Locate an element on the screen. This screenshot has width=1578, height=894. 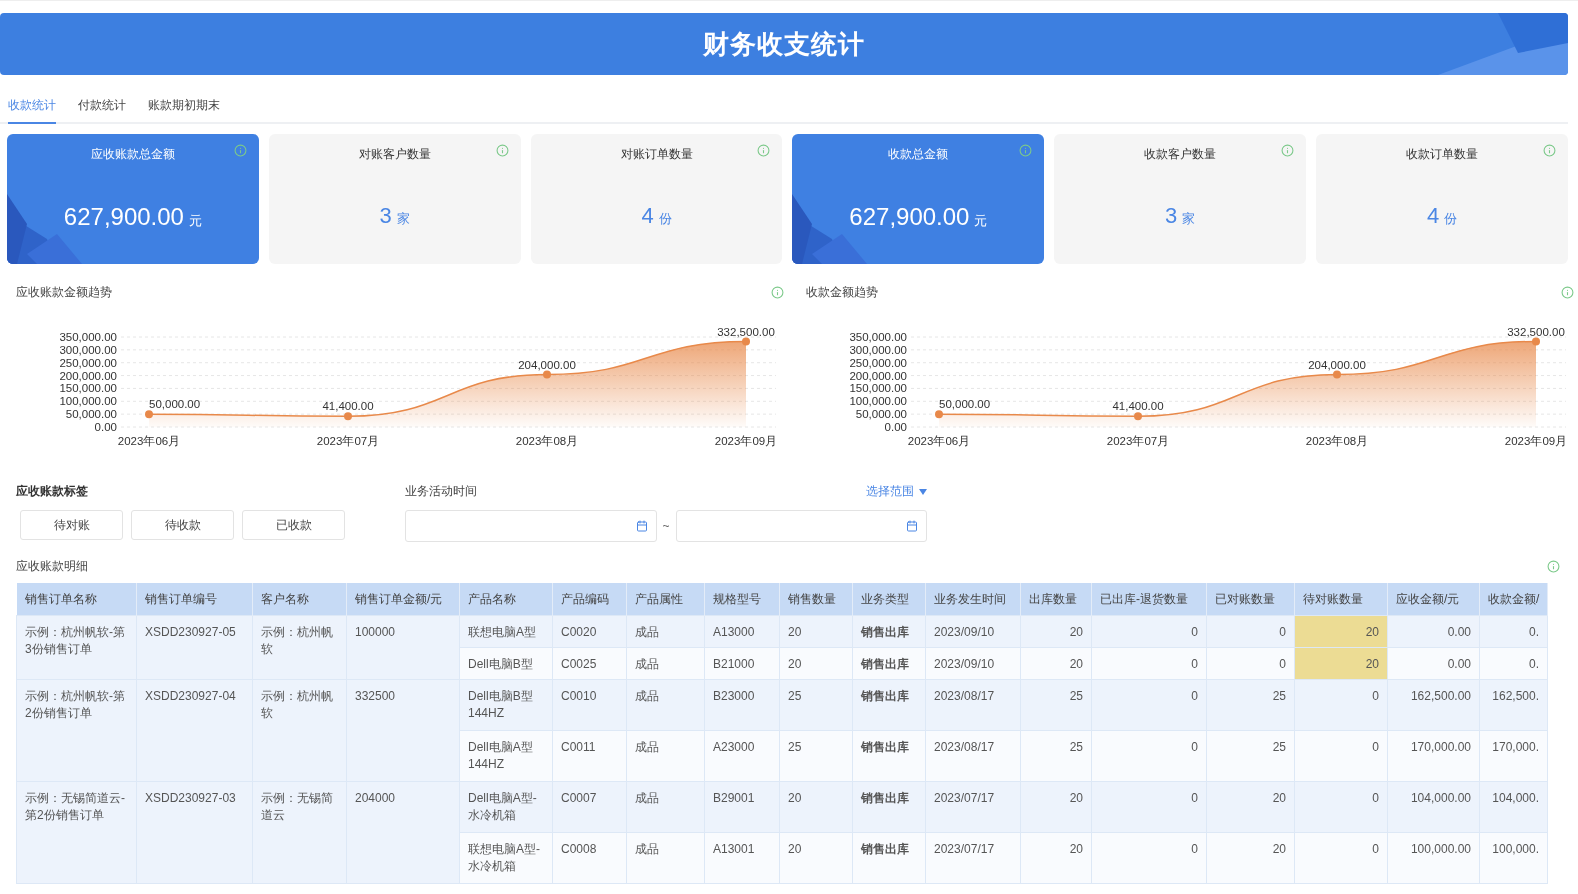
tab: 账款期初期末 is located at coordinates (184, 110).